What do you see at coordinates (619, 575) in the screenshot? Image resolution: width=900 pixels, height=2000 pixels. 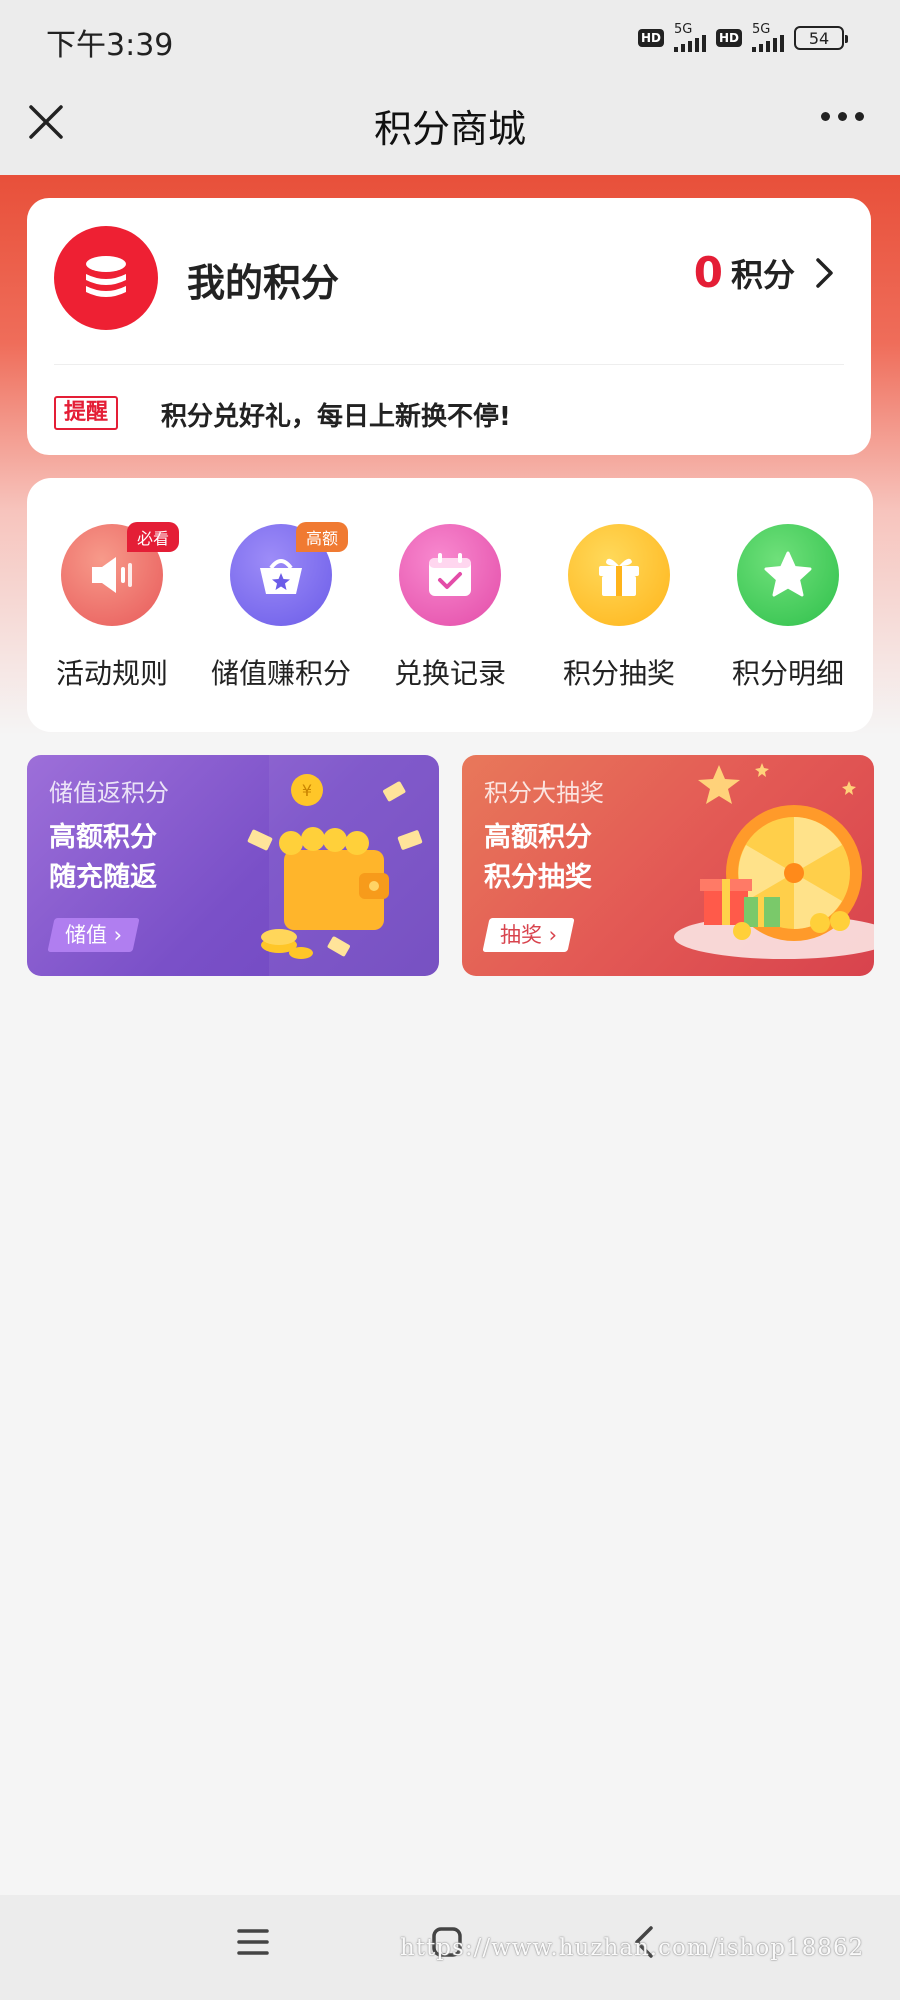 I see `gift-icon` at bounding box center [619, 575].